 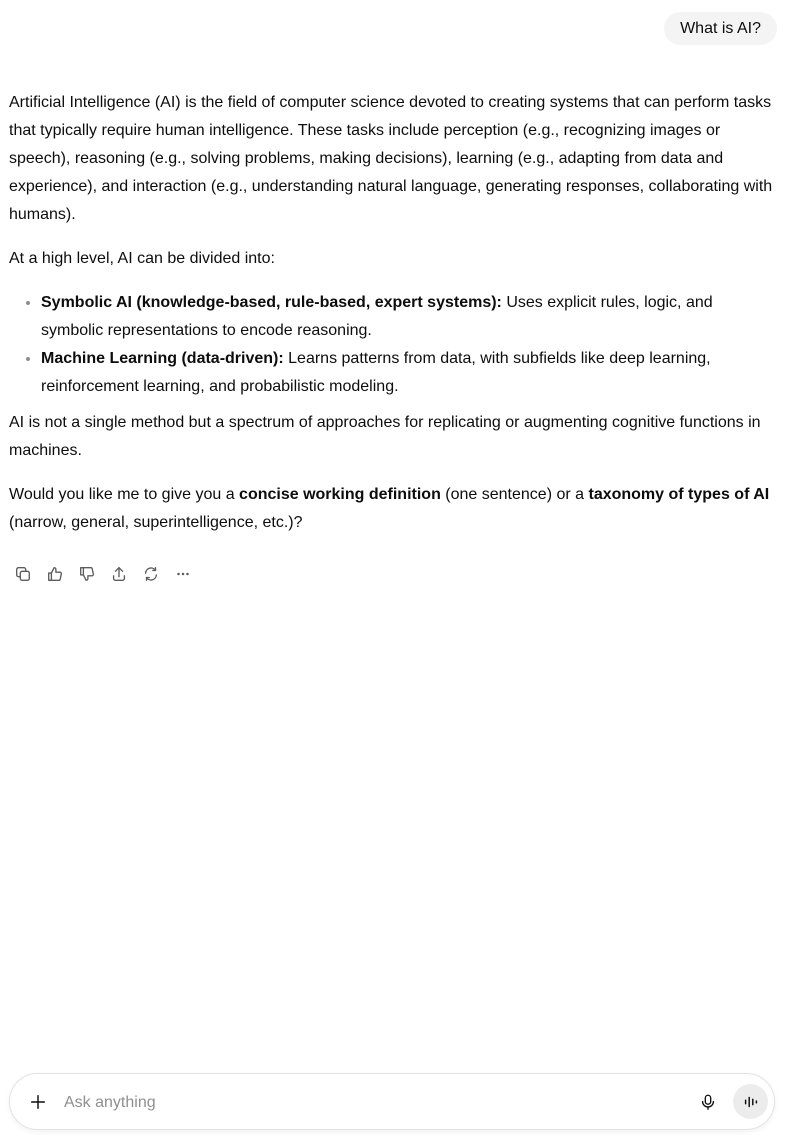 I want to click on more-button, so click(x=183, y=574).